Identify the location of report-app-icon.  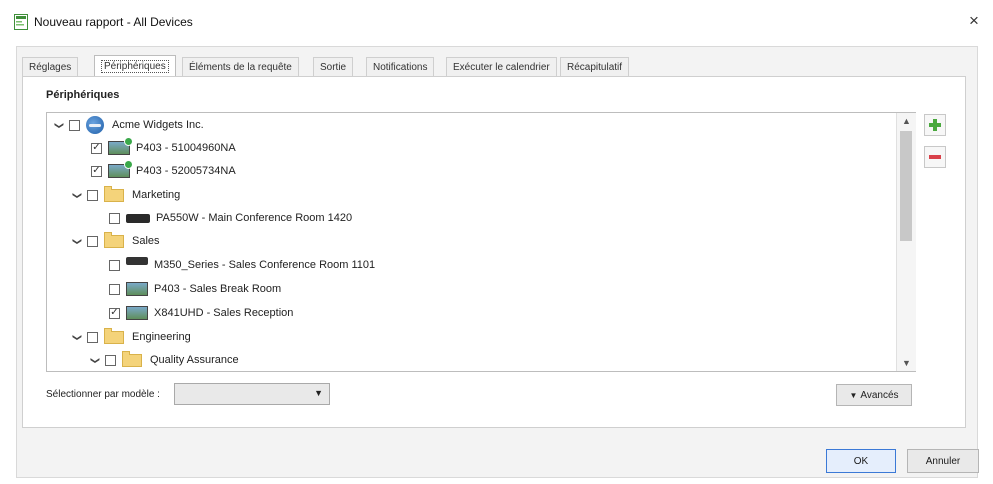
(21, 22).